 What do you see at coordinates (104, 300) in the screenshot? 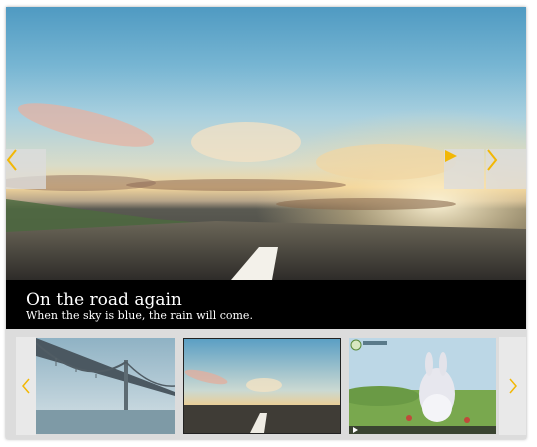
I see `slide-title: On the road again` at bounding box center [104, 300].